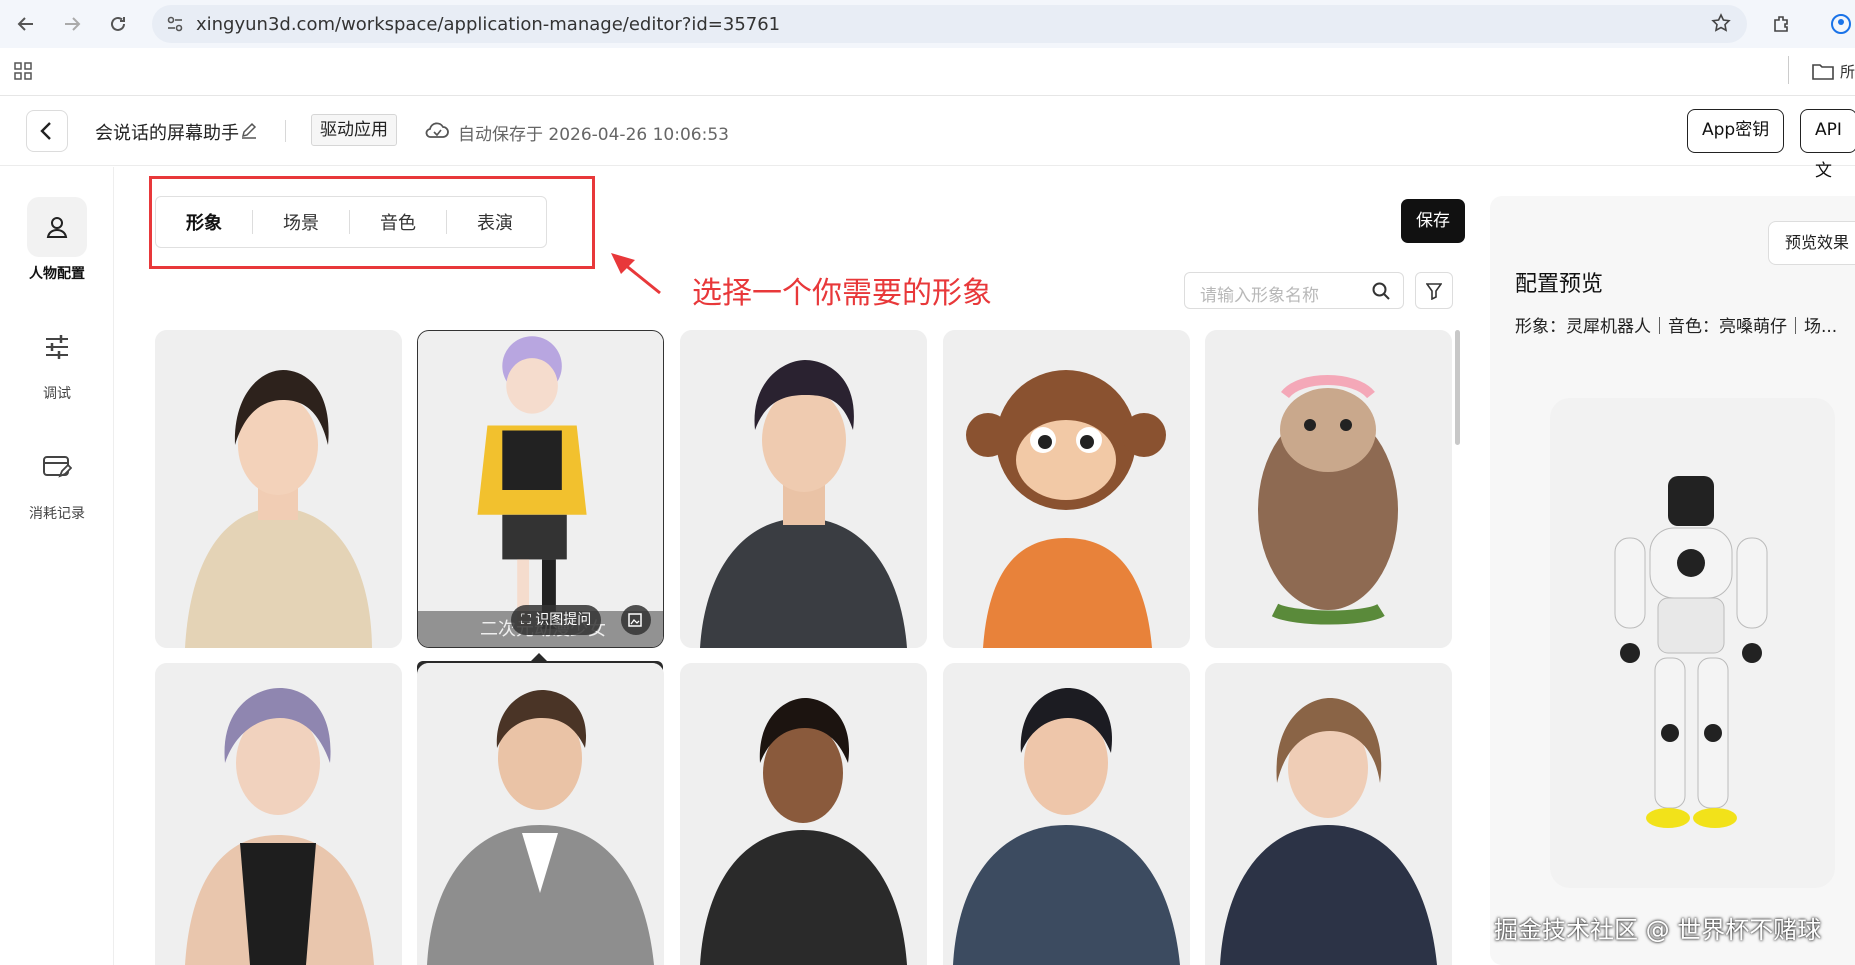  I want to click on scan-icon: ⛶, so click(526, 620).